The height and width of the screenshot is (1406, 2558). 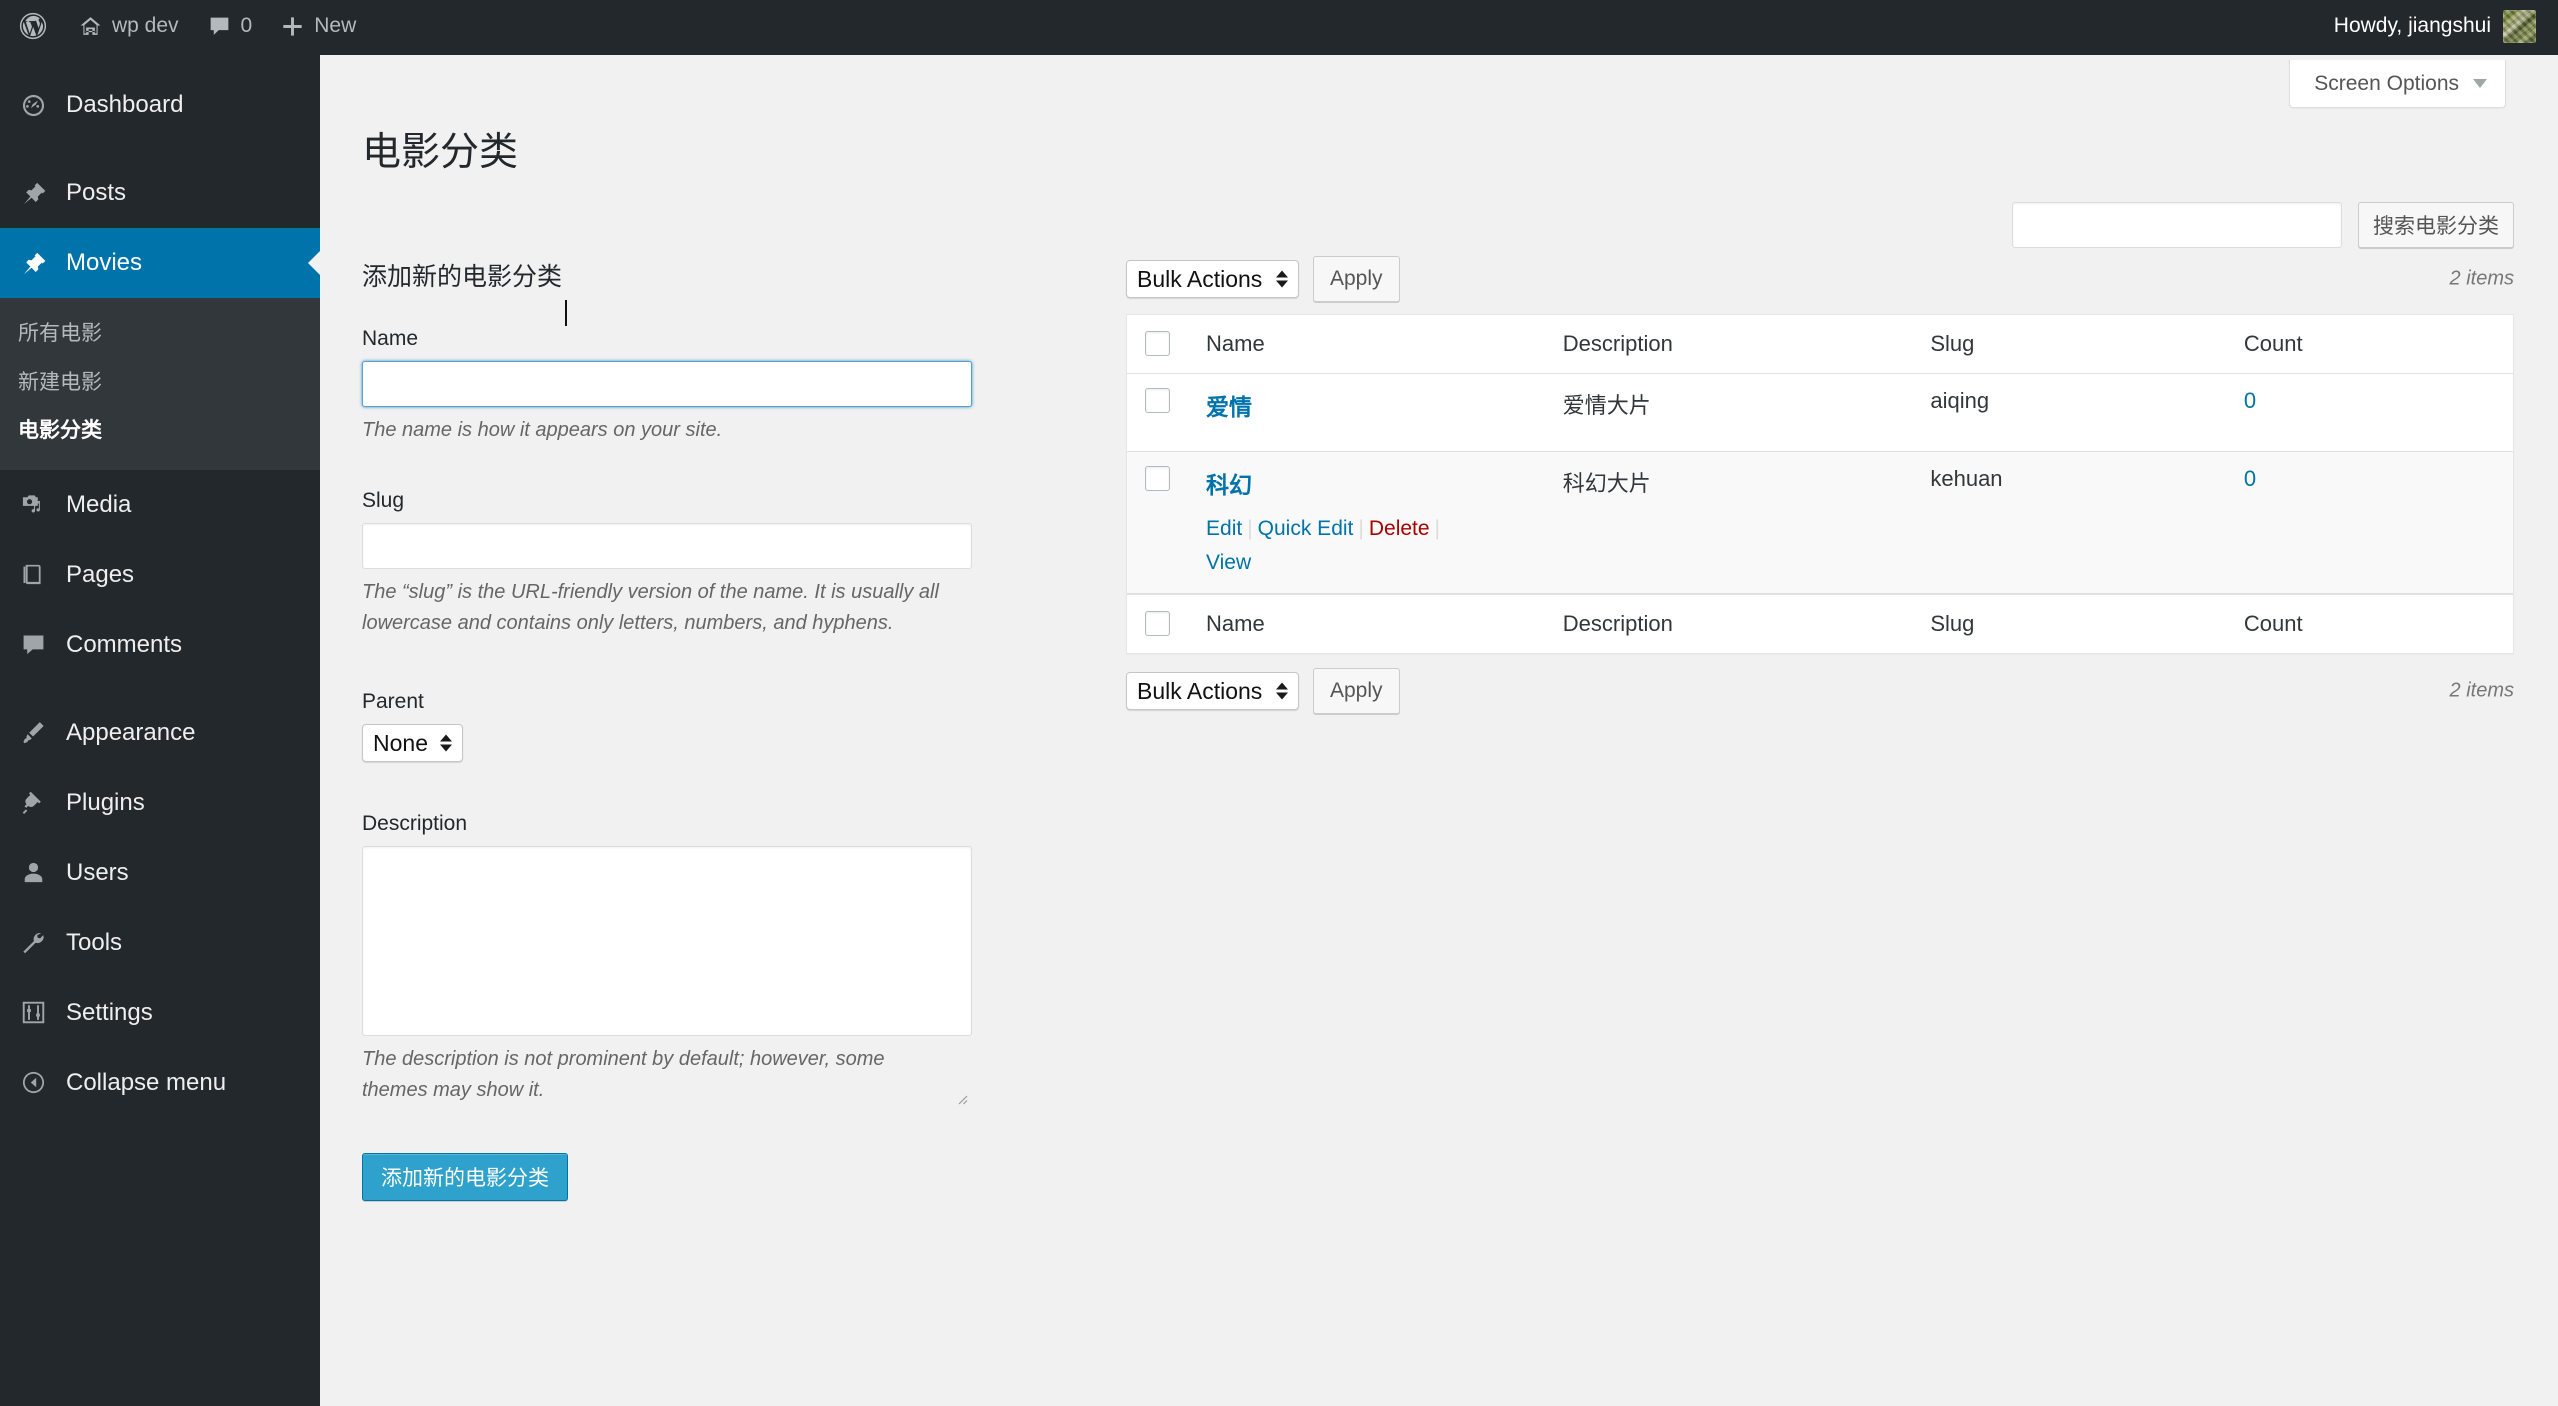 What do you see at coordinates (667, 941) in the screenshot?
I see `description-textarea` at bounding box center [667, 941].